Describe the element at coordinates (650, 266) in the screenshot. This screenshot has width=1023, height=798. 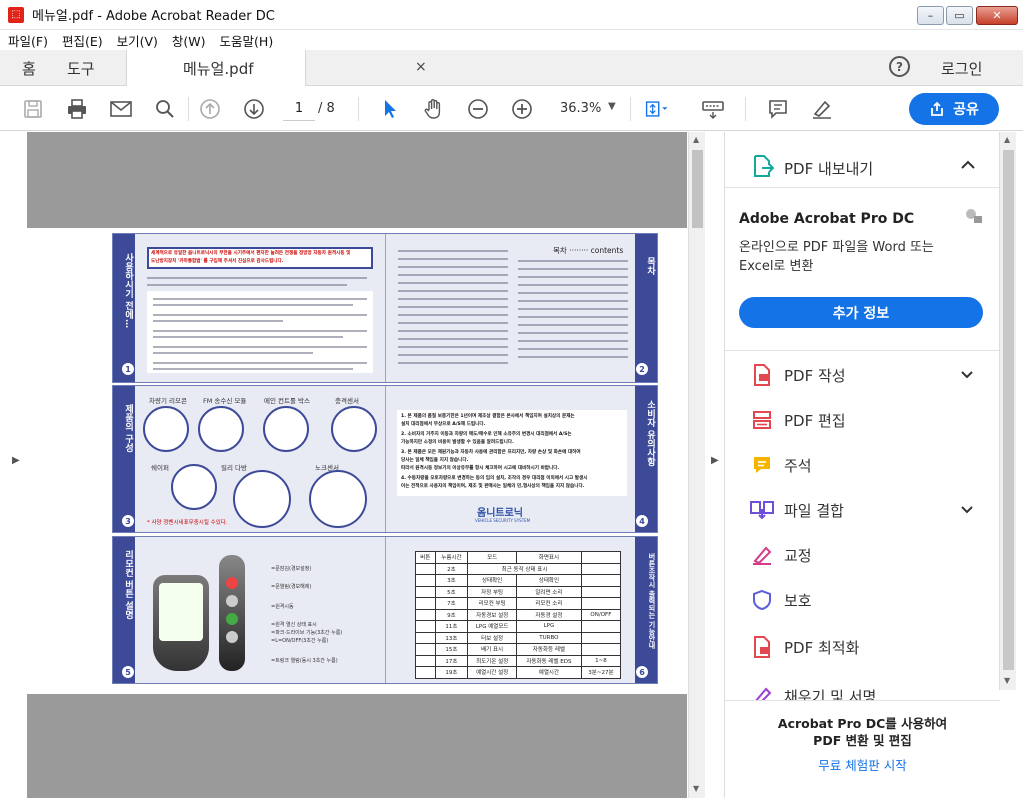
I see `panel-band-label: 목차` at that location.